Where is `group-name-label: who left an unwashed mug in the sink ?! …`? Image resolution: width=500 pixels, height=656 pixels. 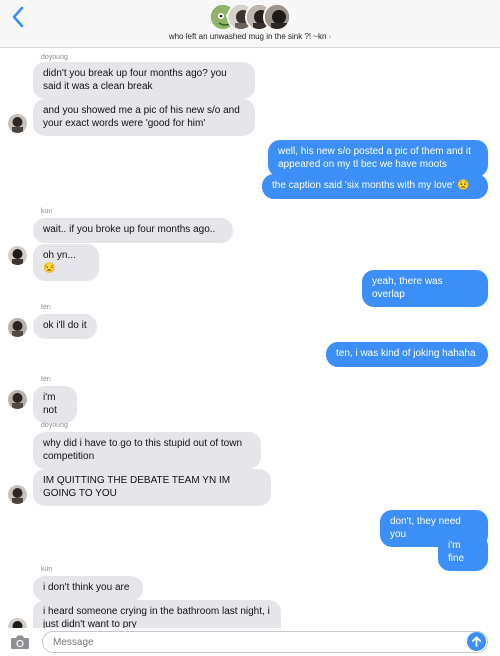 group-name-label: who left an unwashed mug in the sink ?! … is located at coordinates (247, 36).